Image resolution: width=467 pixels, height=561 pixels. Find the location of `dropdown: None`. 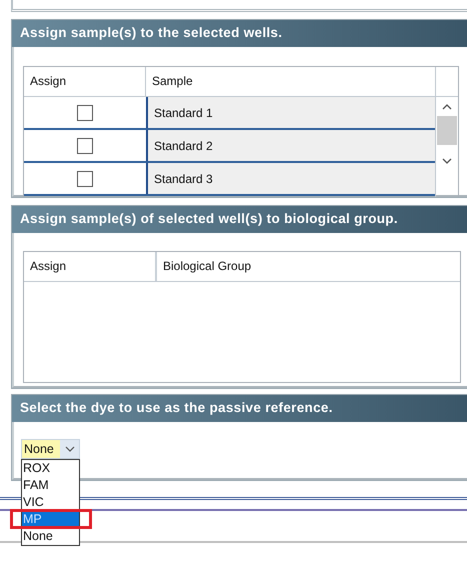

dropdown: None is located at coordinates (50, 449).